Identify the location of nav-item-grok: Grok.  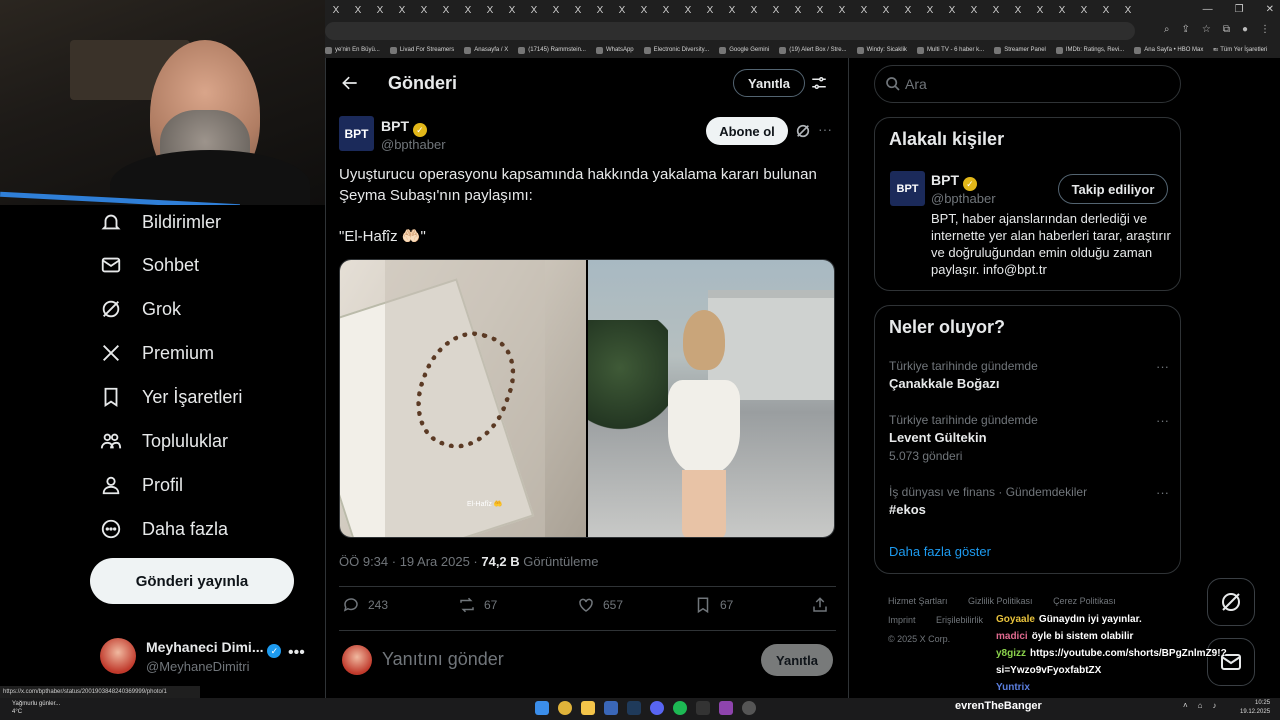
(140, 309).